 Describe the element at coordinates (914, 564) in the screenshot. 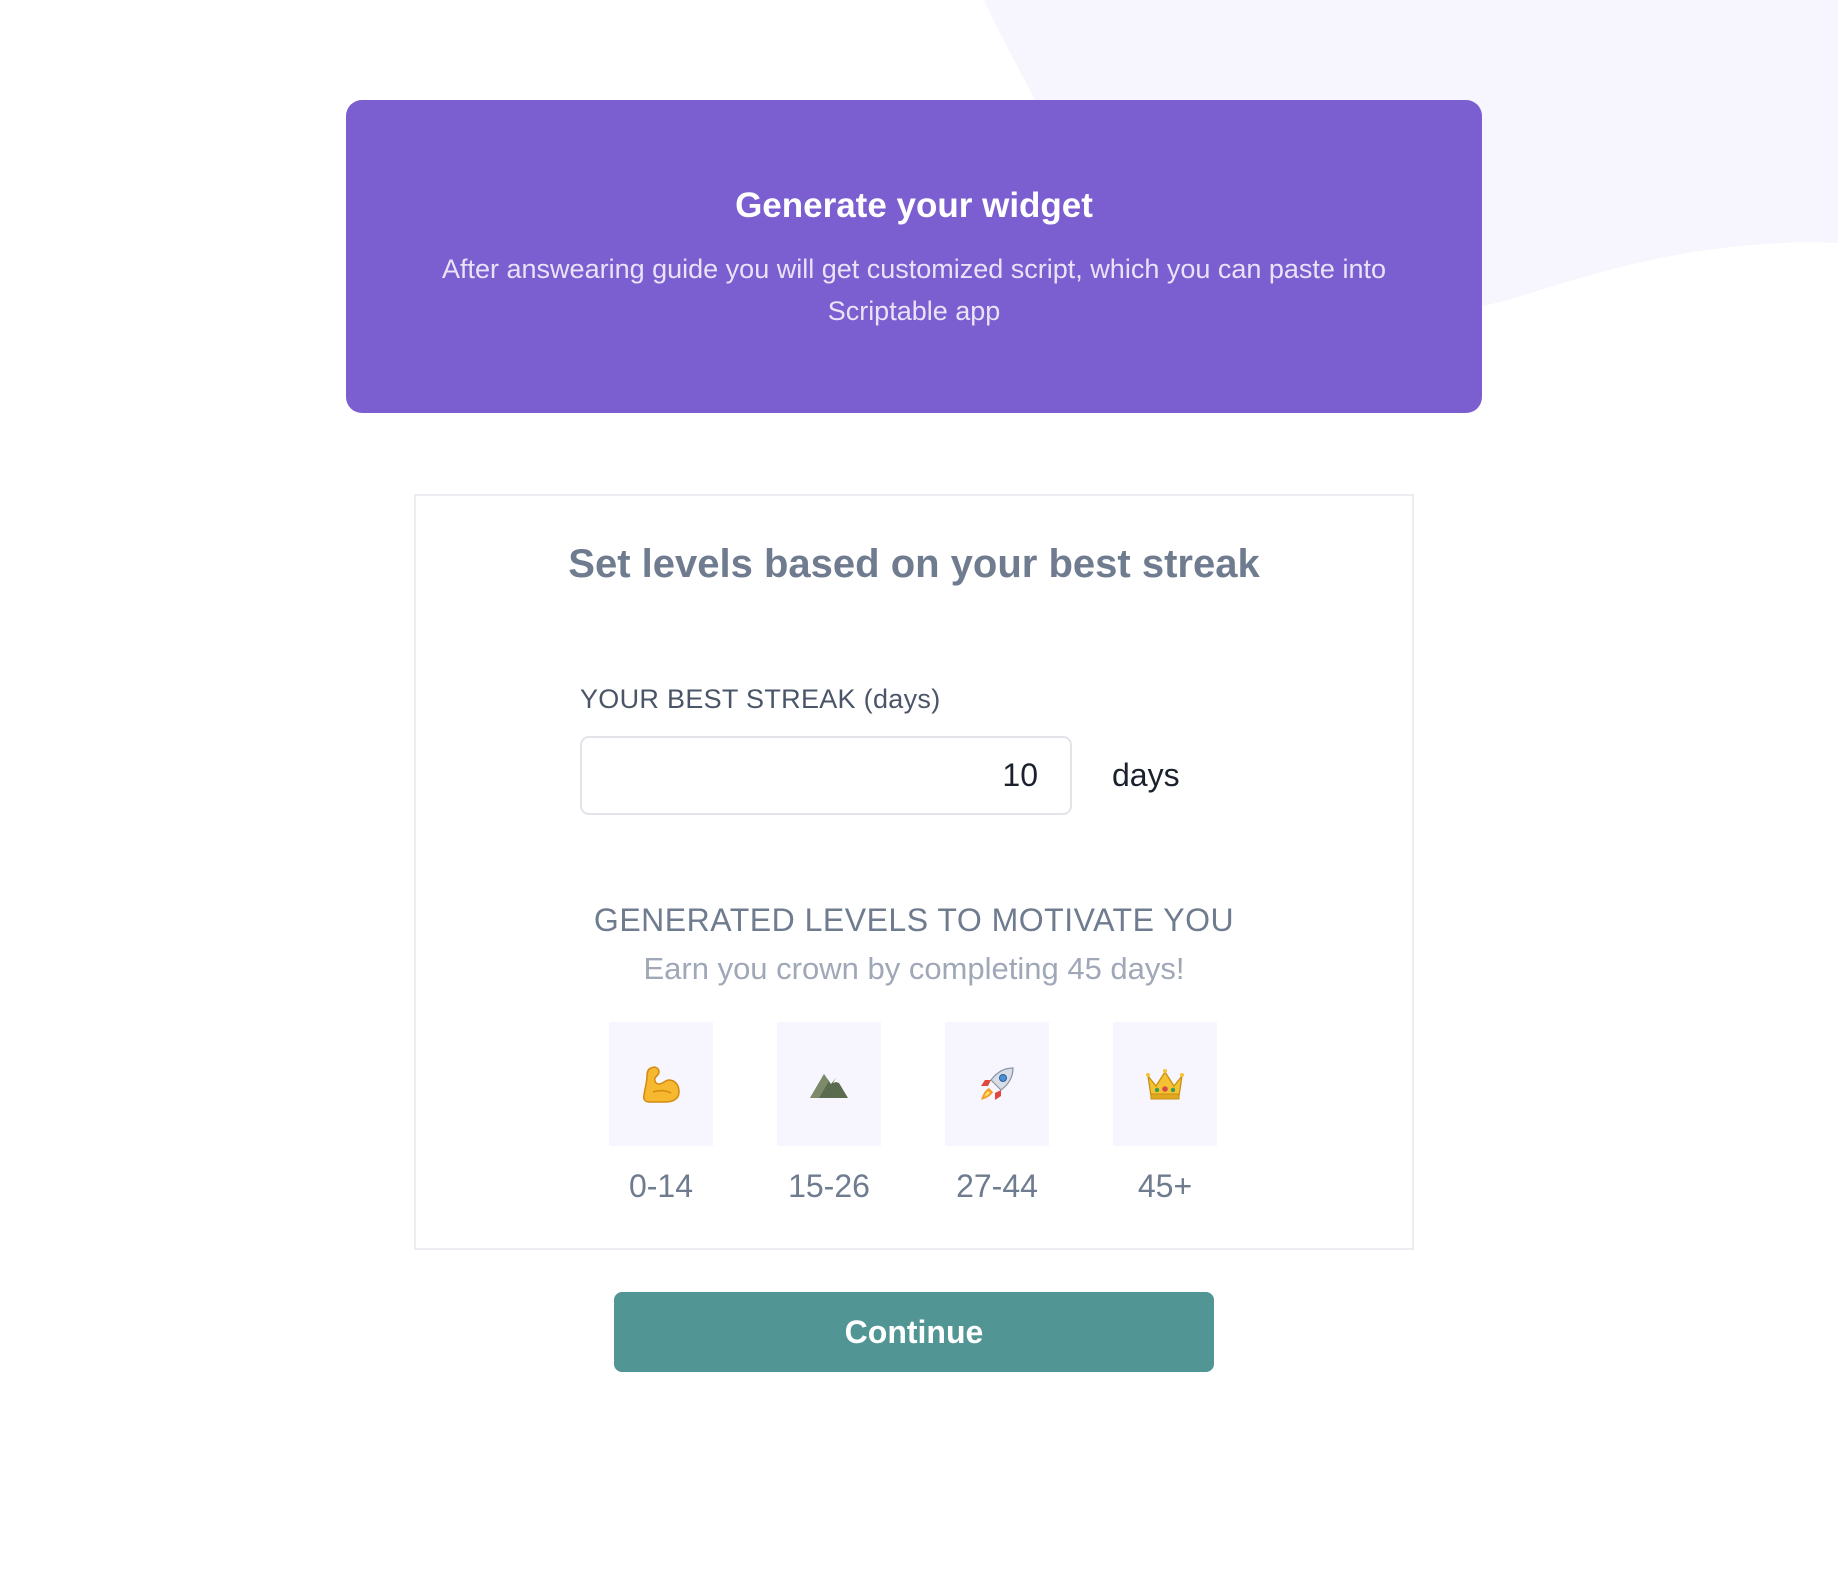

I see `card-title: Set levels based on your best streak` at that location.